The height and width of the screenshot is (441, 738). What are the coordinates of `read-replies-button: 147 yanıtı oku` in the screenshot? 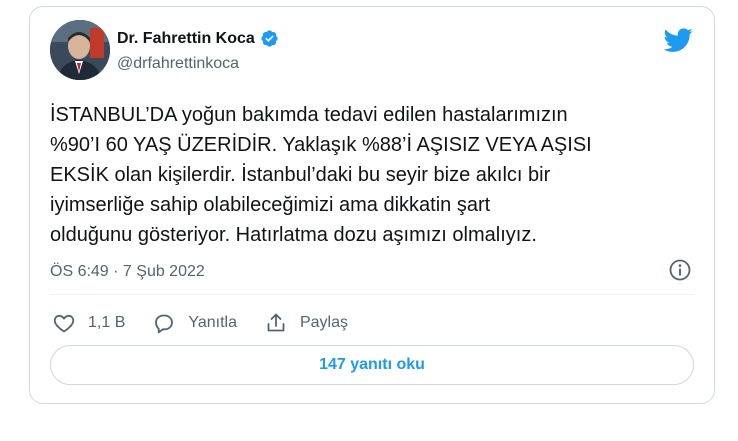 It's located at (372, 365).